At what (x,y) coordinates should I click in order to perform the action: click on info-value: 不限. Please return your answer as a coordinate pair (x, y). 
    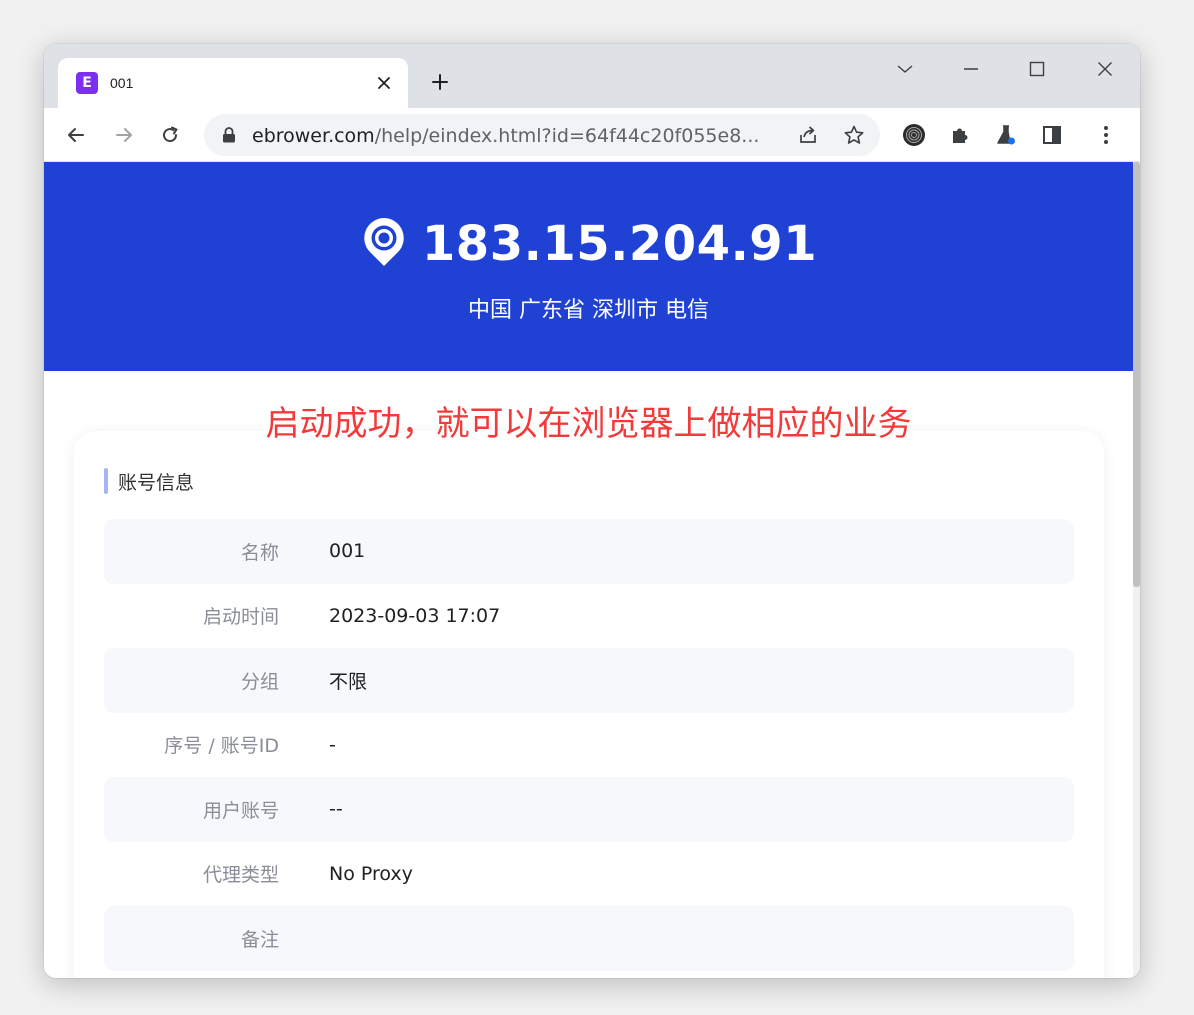
    Looking at the image, I should click on (348, 681).